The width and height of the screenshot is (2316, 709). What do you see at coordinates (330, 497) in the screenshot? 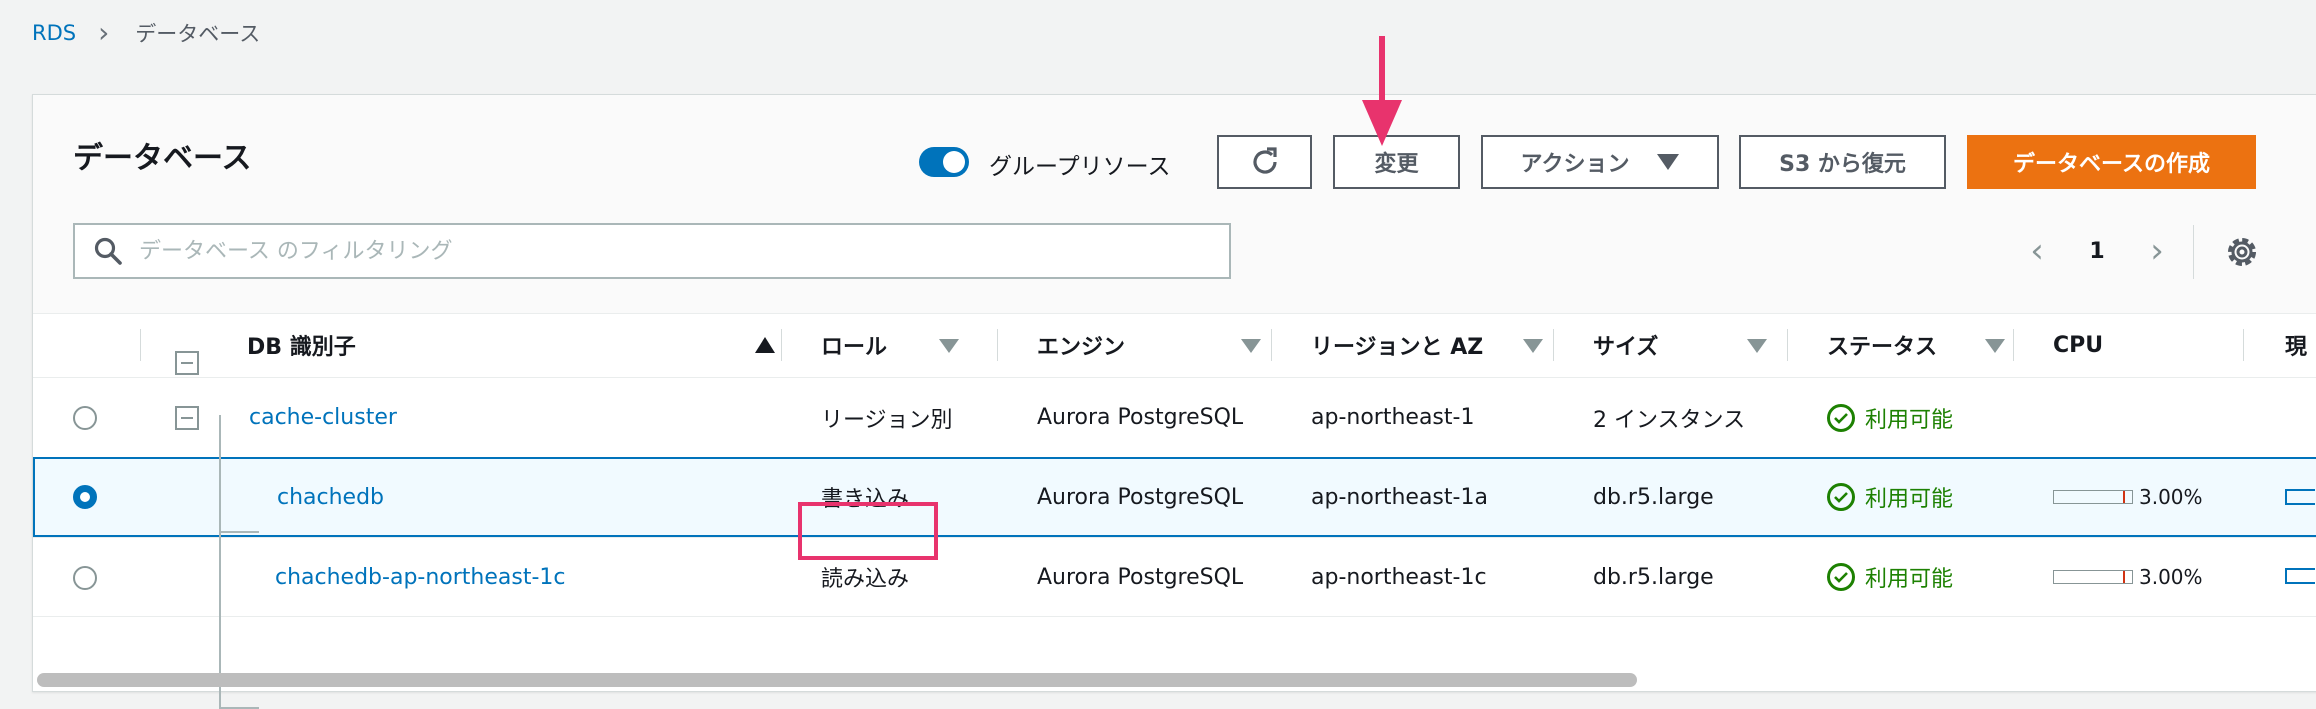
I see `db-id-link: chachedb` at bounding box center [330, 497].